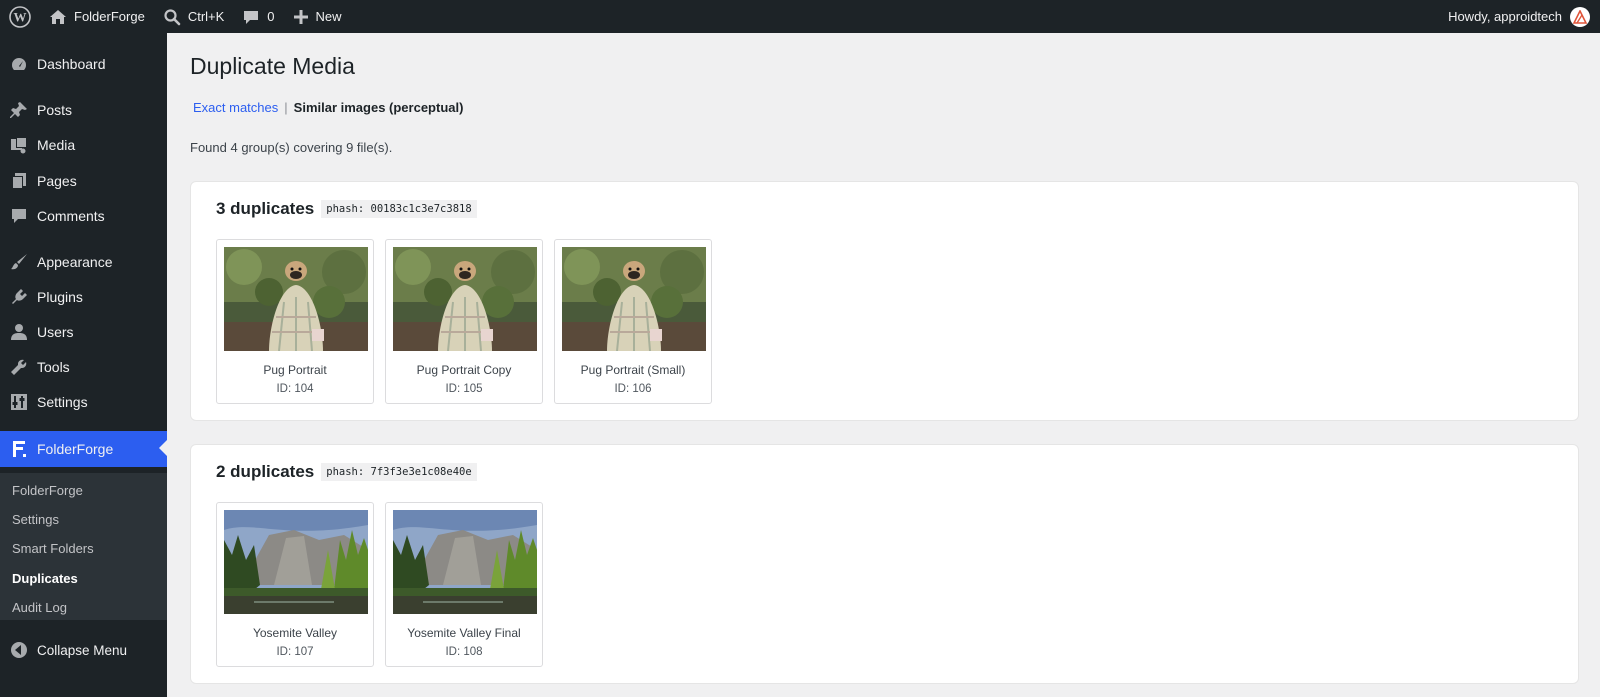 Image resolution: width=1600 pixels, height=697 pixels. I want to click on brush-icon, so click(18, 262).